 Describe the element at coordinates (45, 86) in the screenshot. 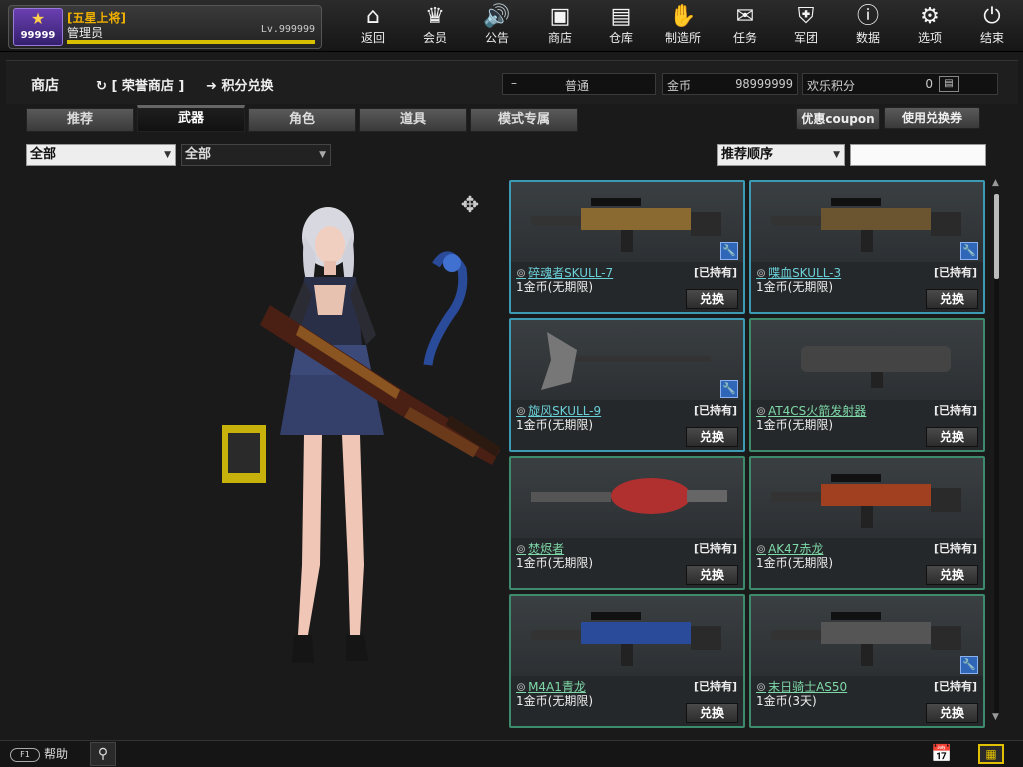

I see `shop-title: 商店` at that location.